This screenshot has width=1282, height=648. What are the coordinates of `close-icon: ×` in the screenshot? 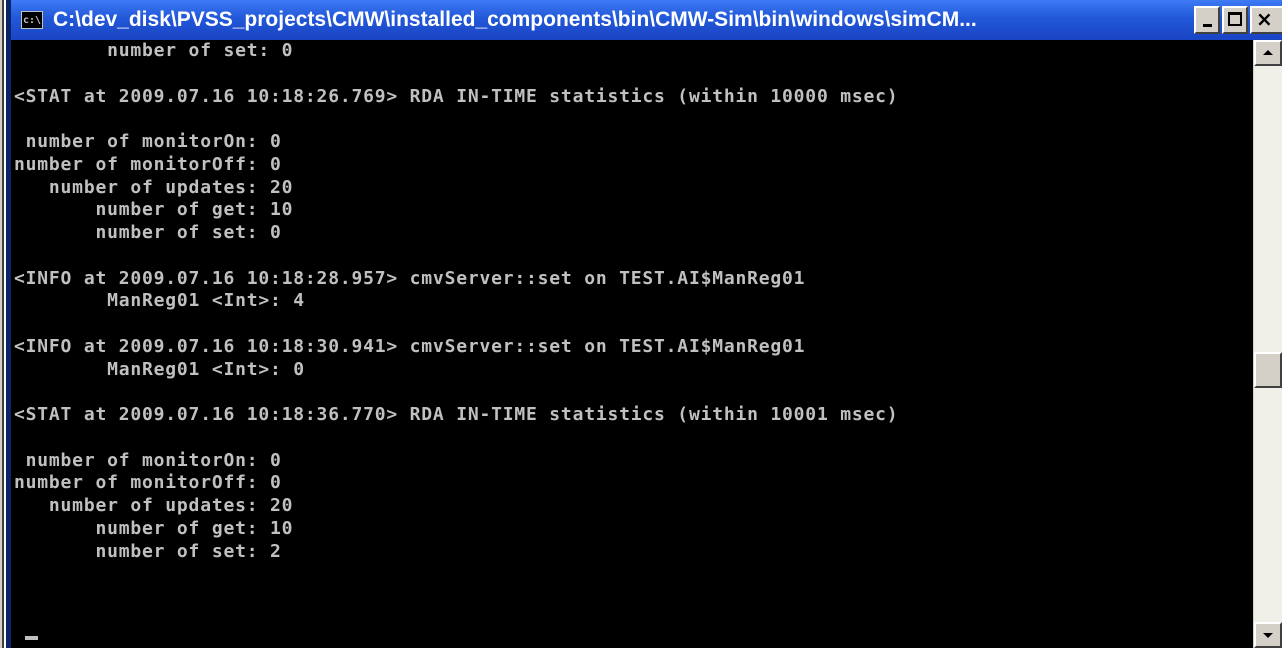 It's located at (1264, 19).